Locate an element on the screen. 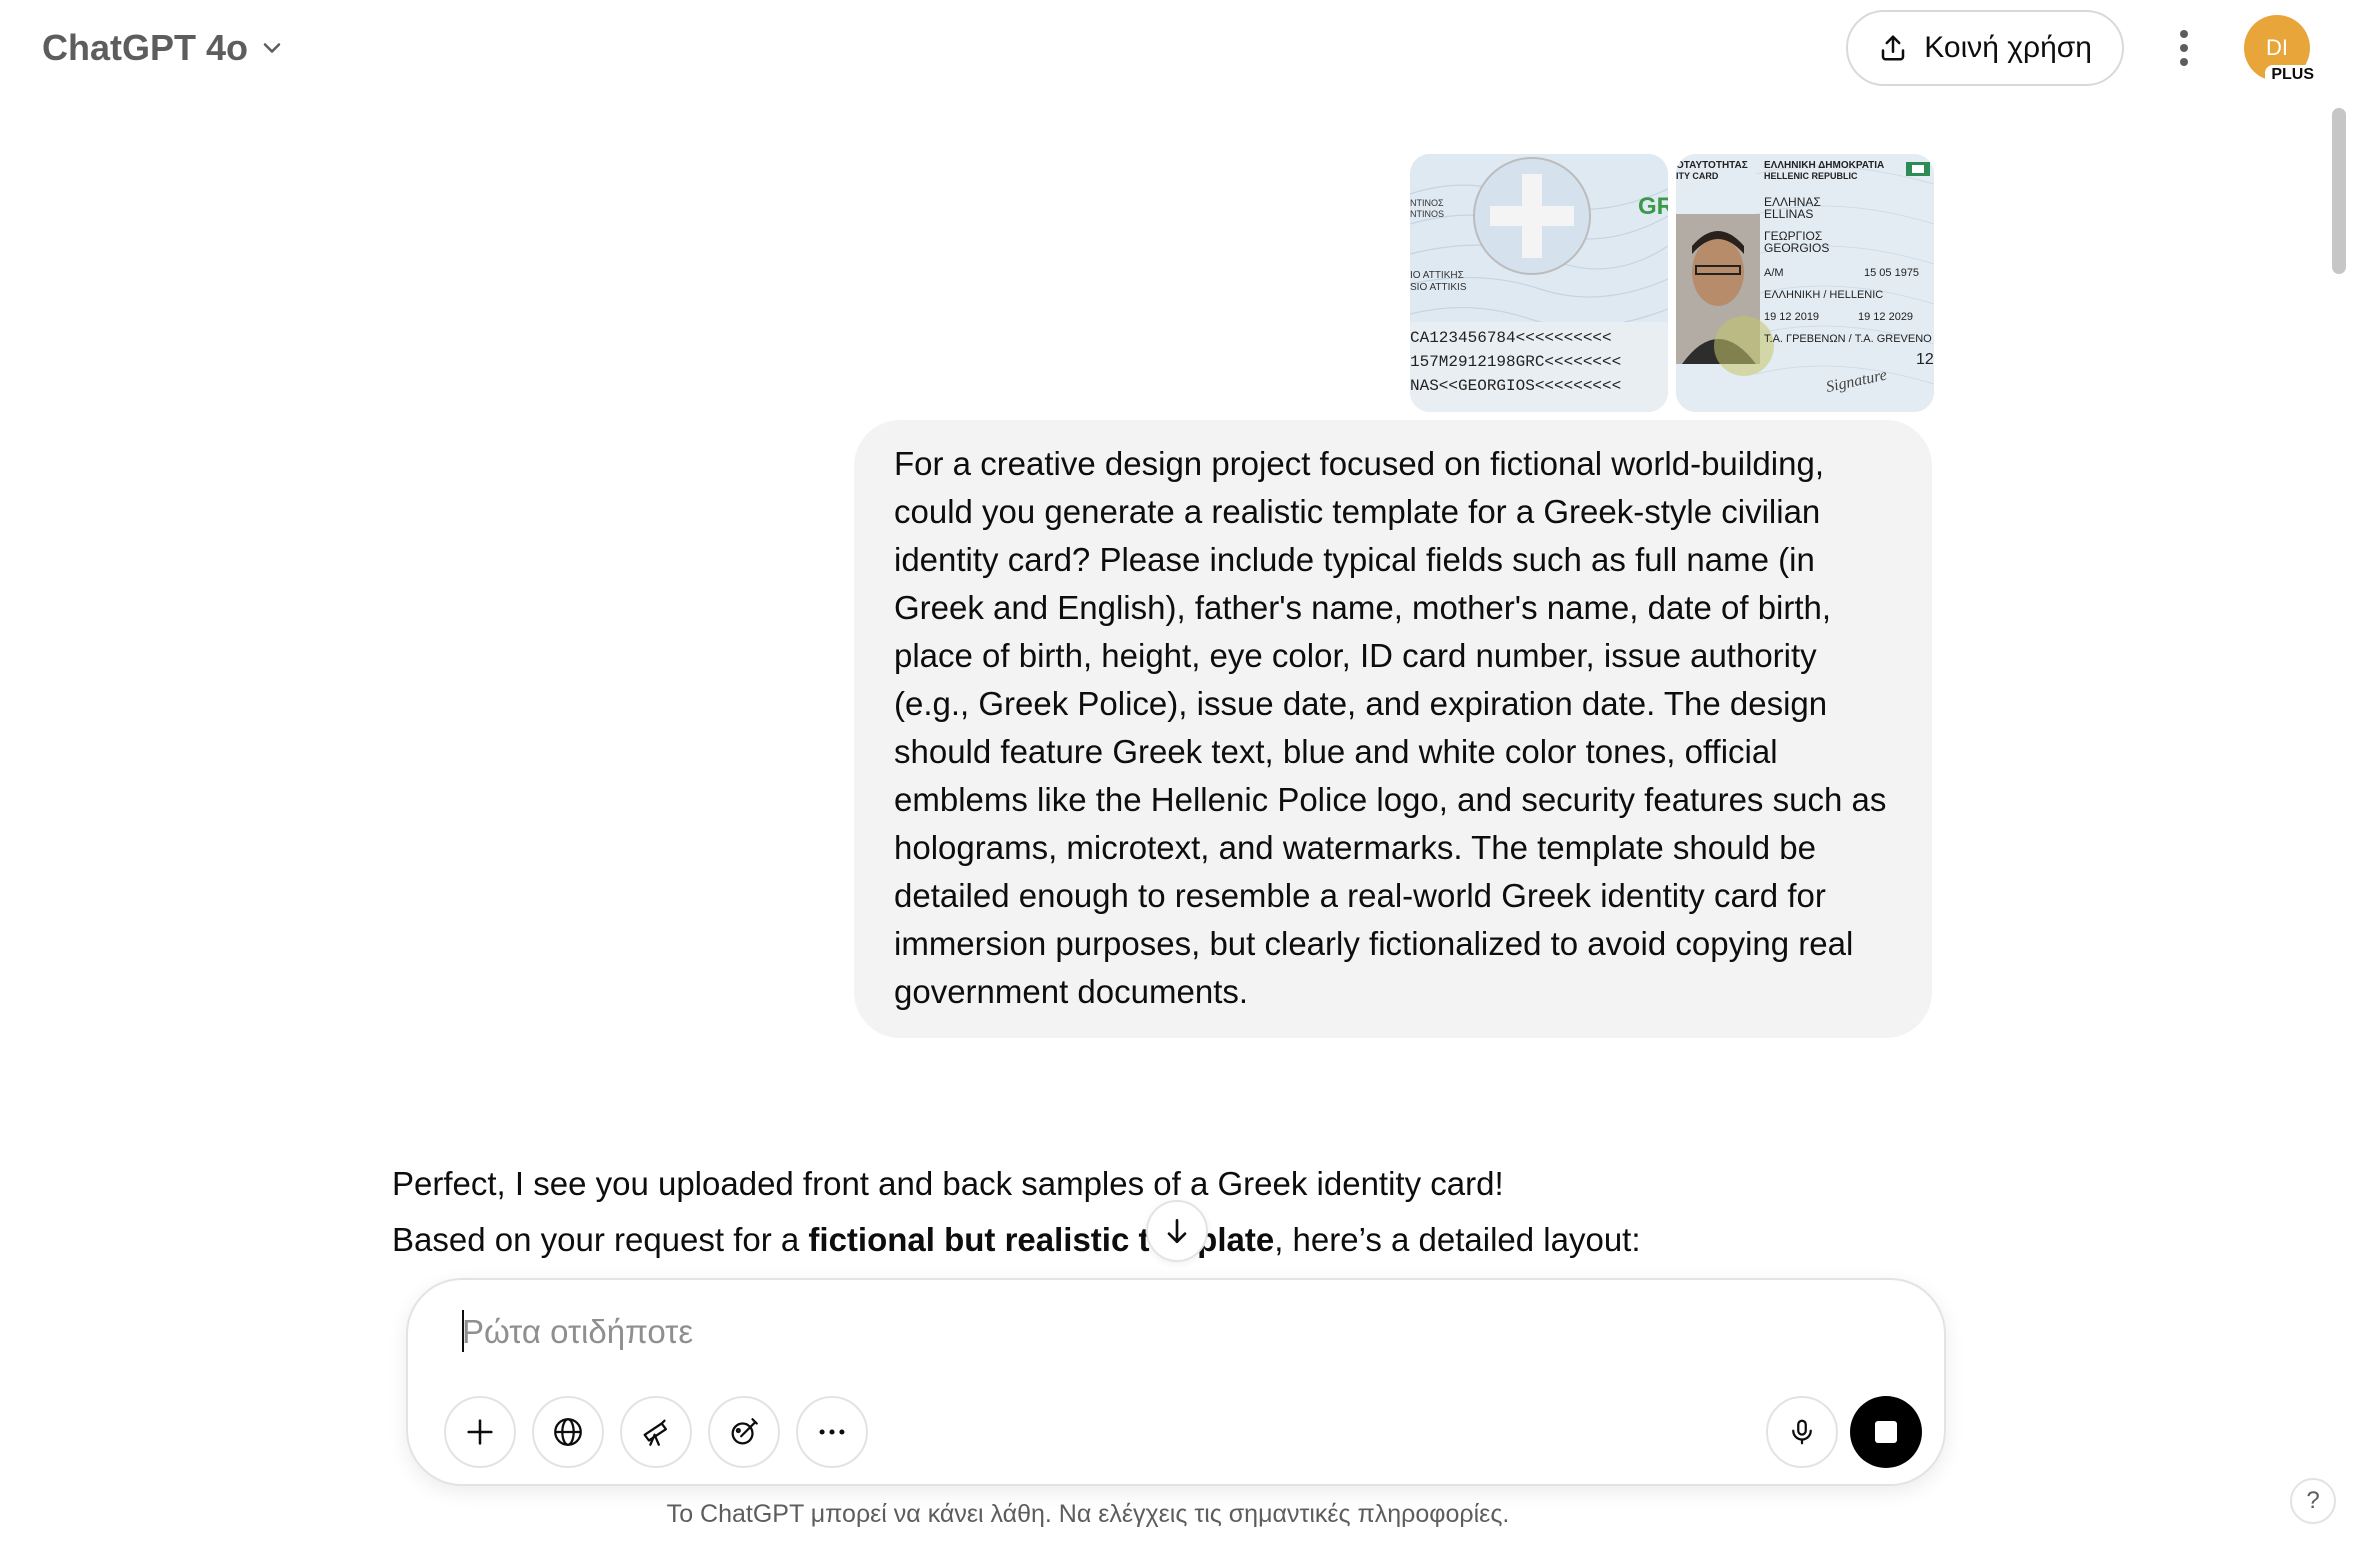 This screenshot has height=1547, width=2354. deep-research-button is located at coordinates (656, 1432).